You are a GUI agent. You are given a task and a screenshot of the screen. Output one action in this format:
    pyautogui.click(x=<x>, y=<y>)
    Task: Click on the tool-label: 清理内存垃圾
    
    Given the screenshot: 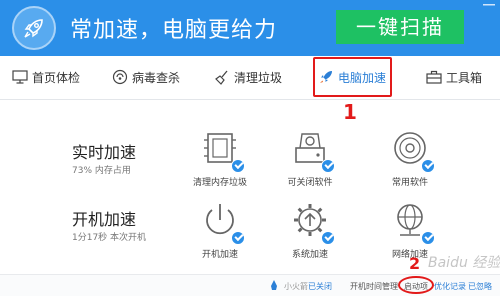 What is the action you would take?
    pyautogui.click(x=219, y=183)
    